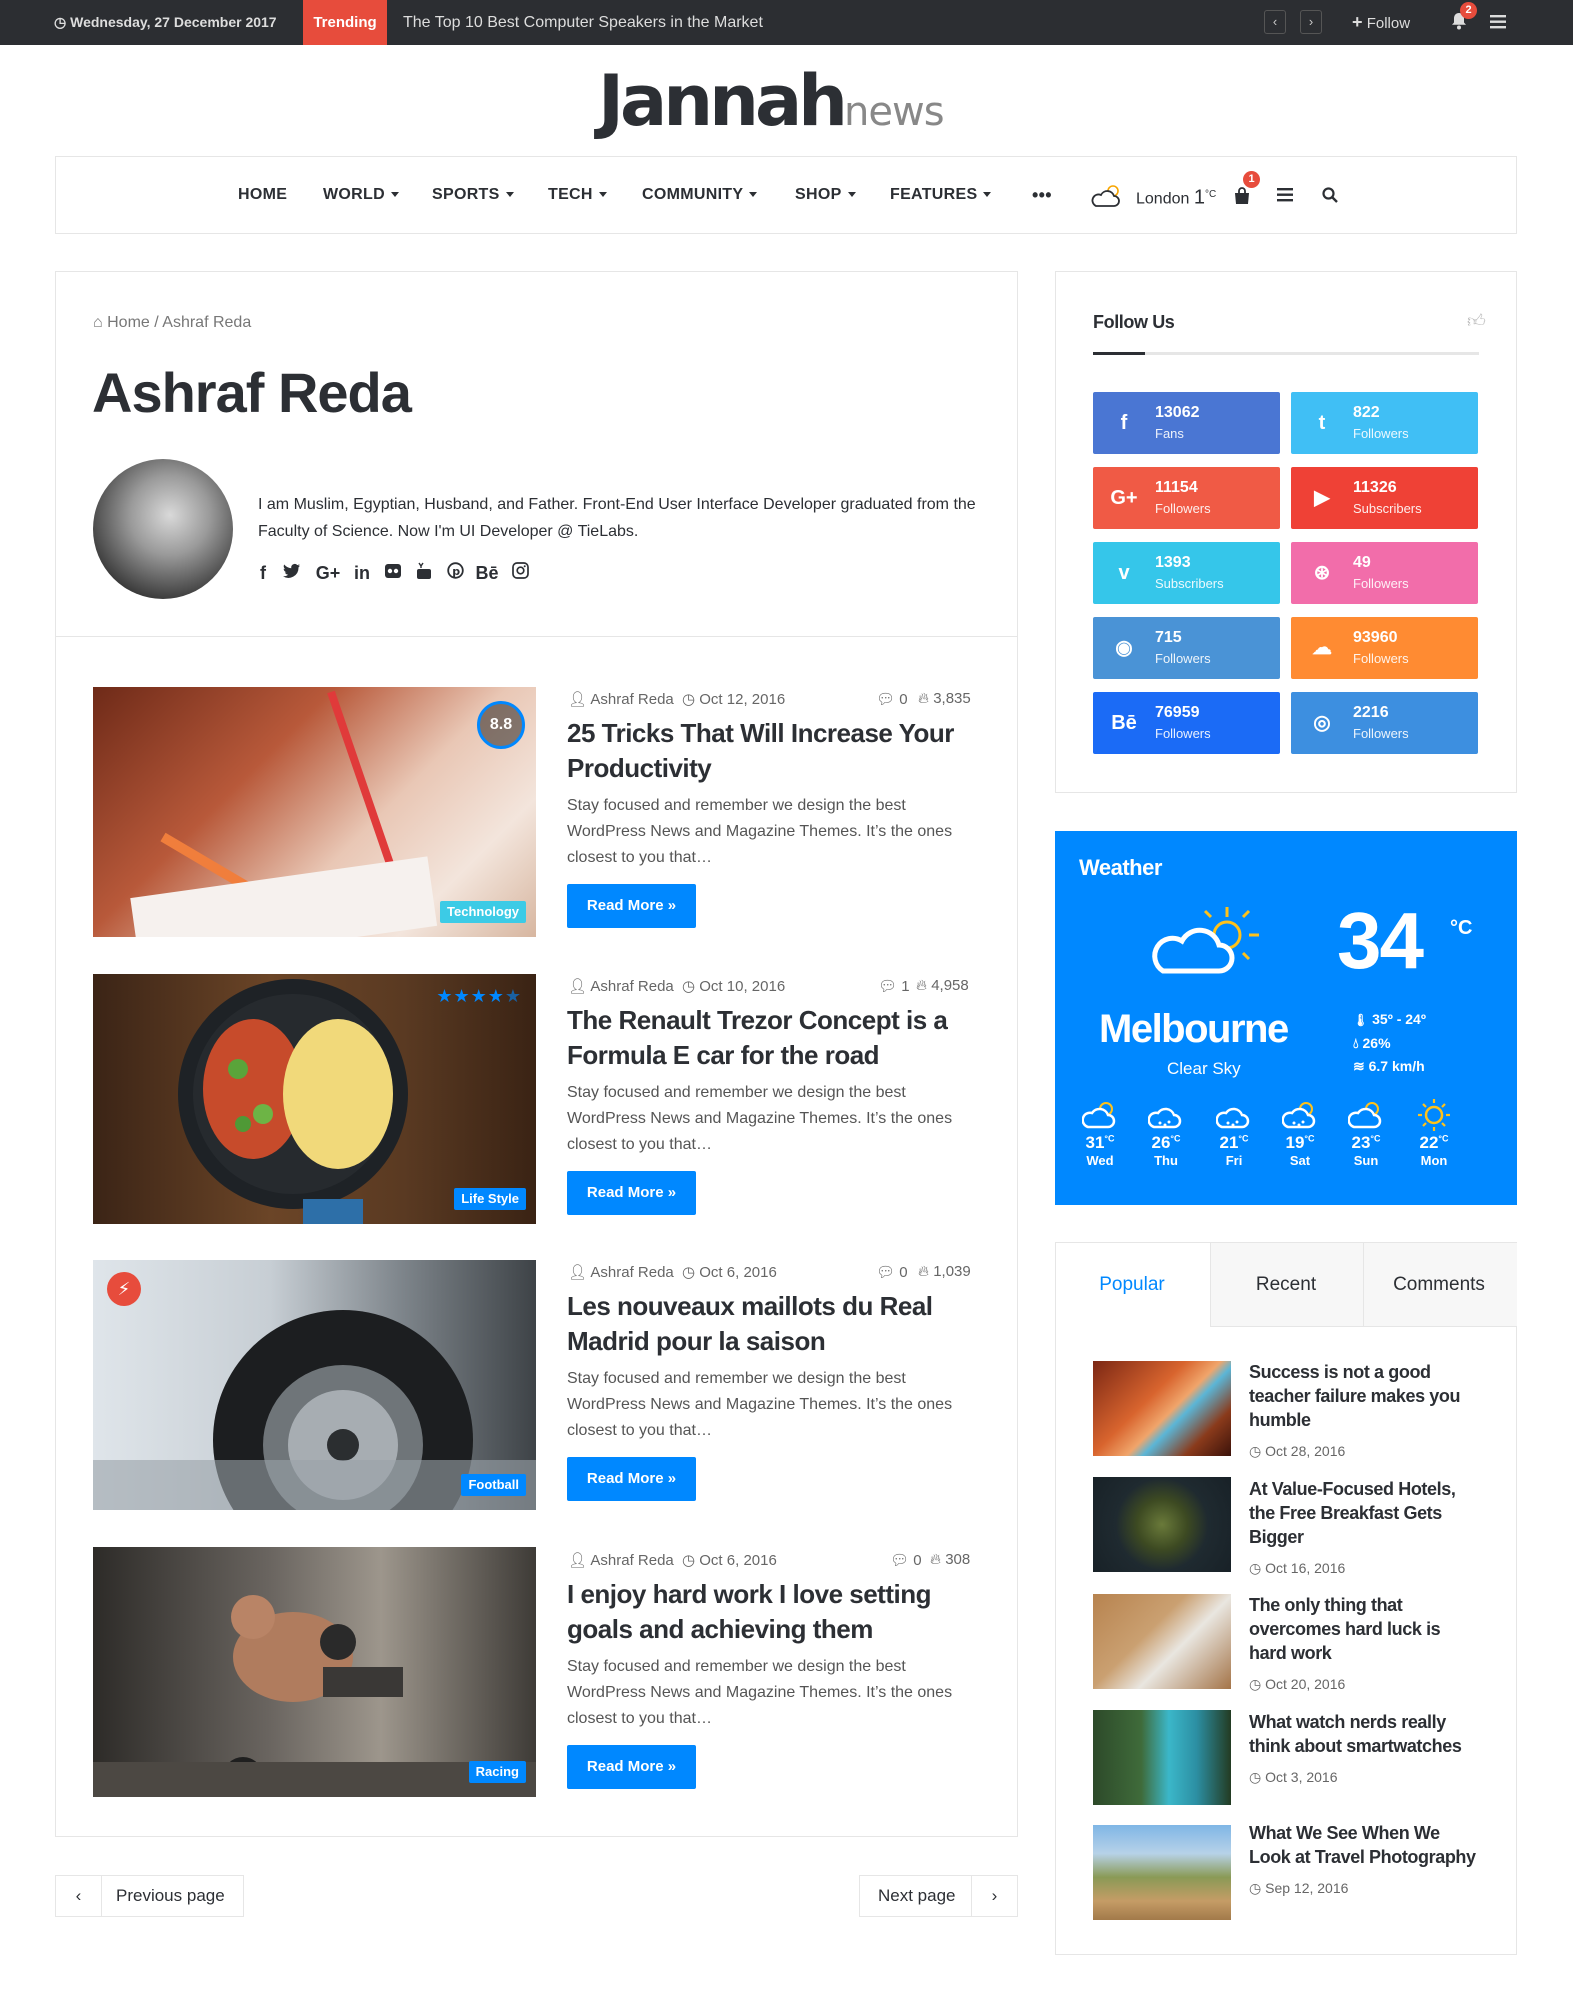 The width and height of the screenshot is (1573, 1995). Describe the element at coordinates (128, 322) in the screenshot. I see `breadcrumb-home-link: Home` at that location.